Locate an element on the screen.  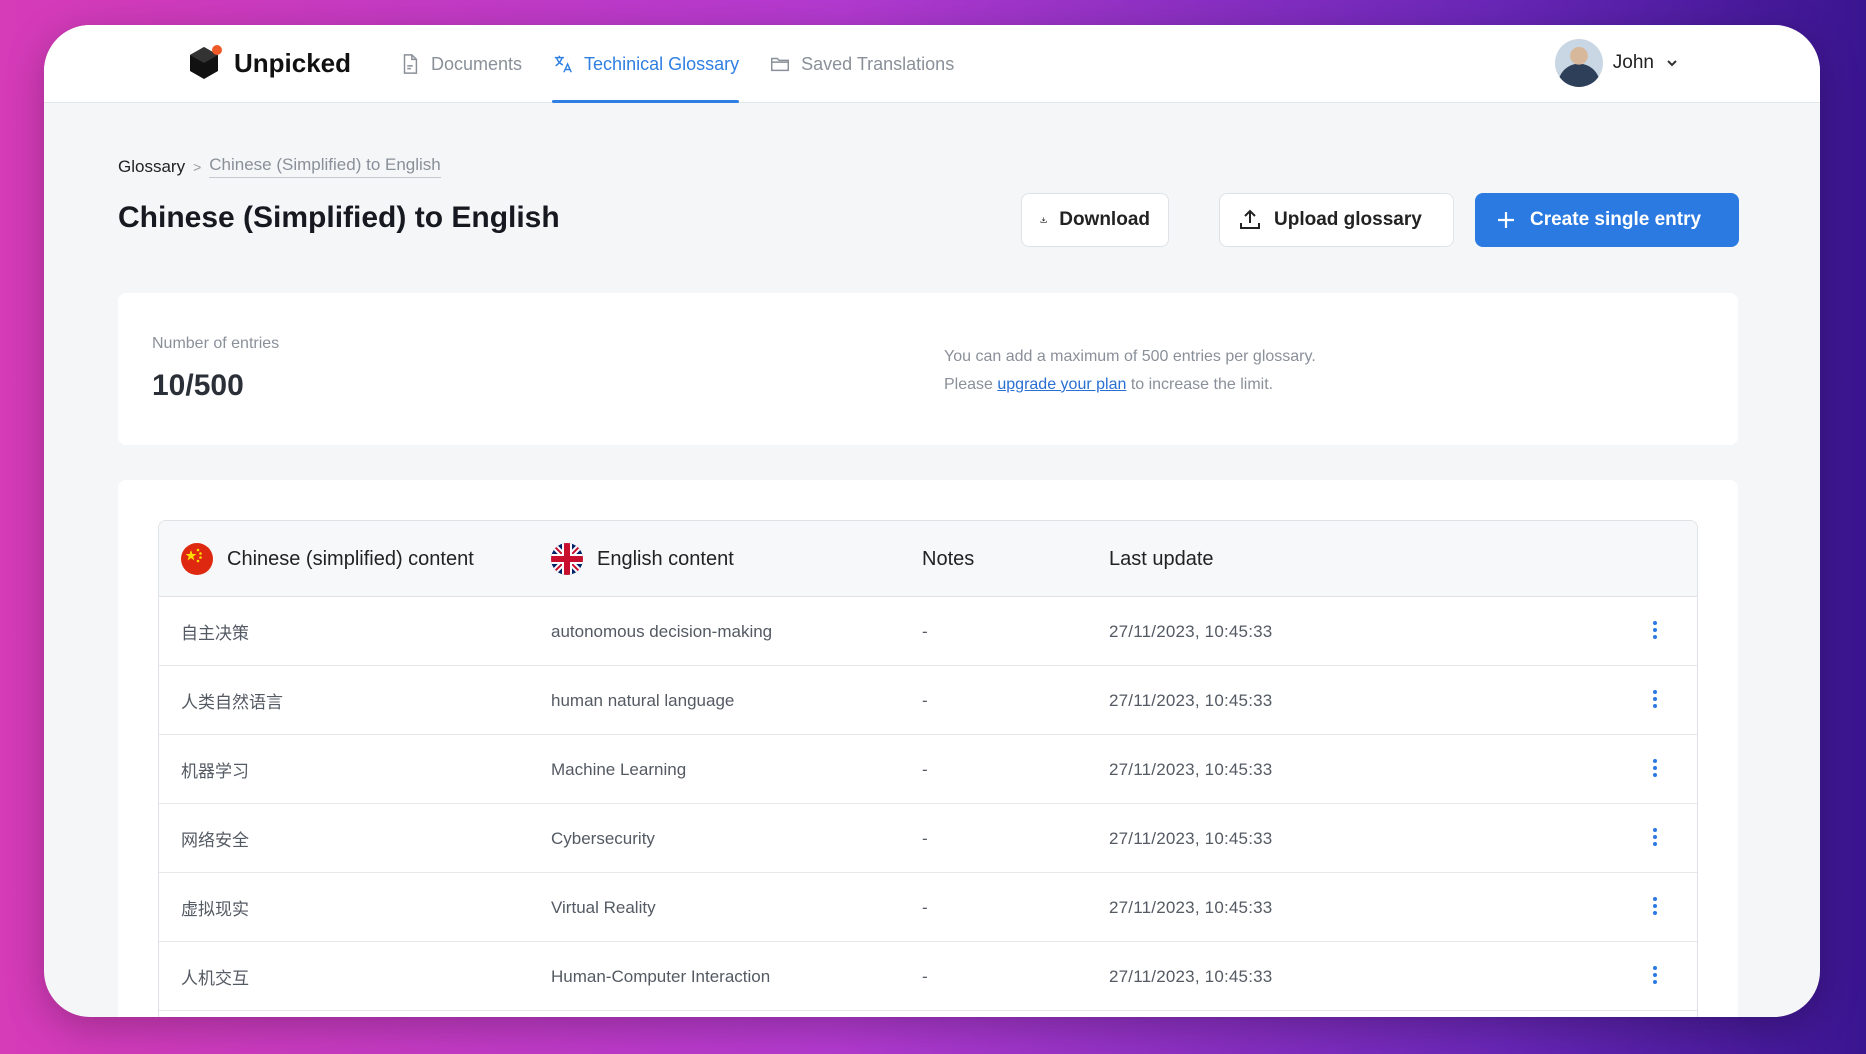
china-flag-icon is located at coordinates (197, 559).